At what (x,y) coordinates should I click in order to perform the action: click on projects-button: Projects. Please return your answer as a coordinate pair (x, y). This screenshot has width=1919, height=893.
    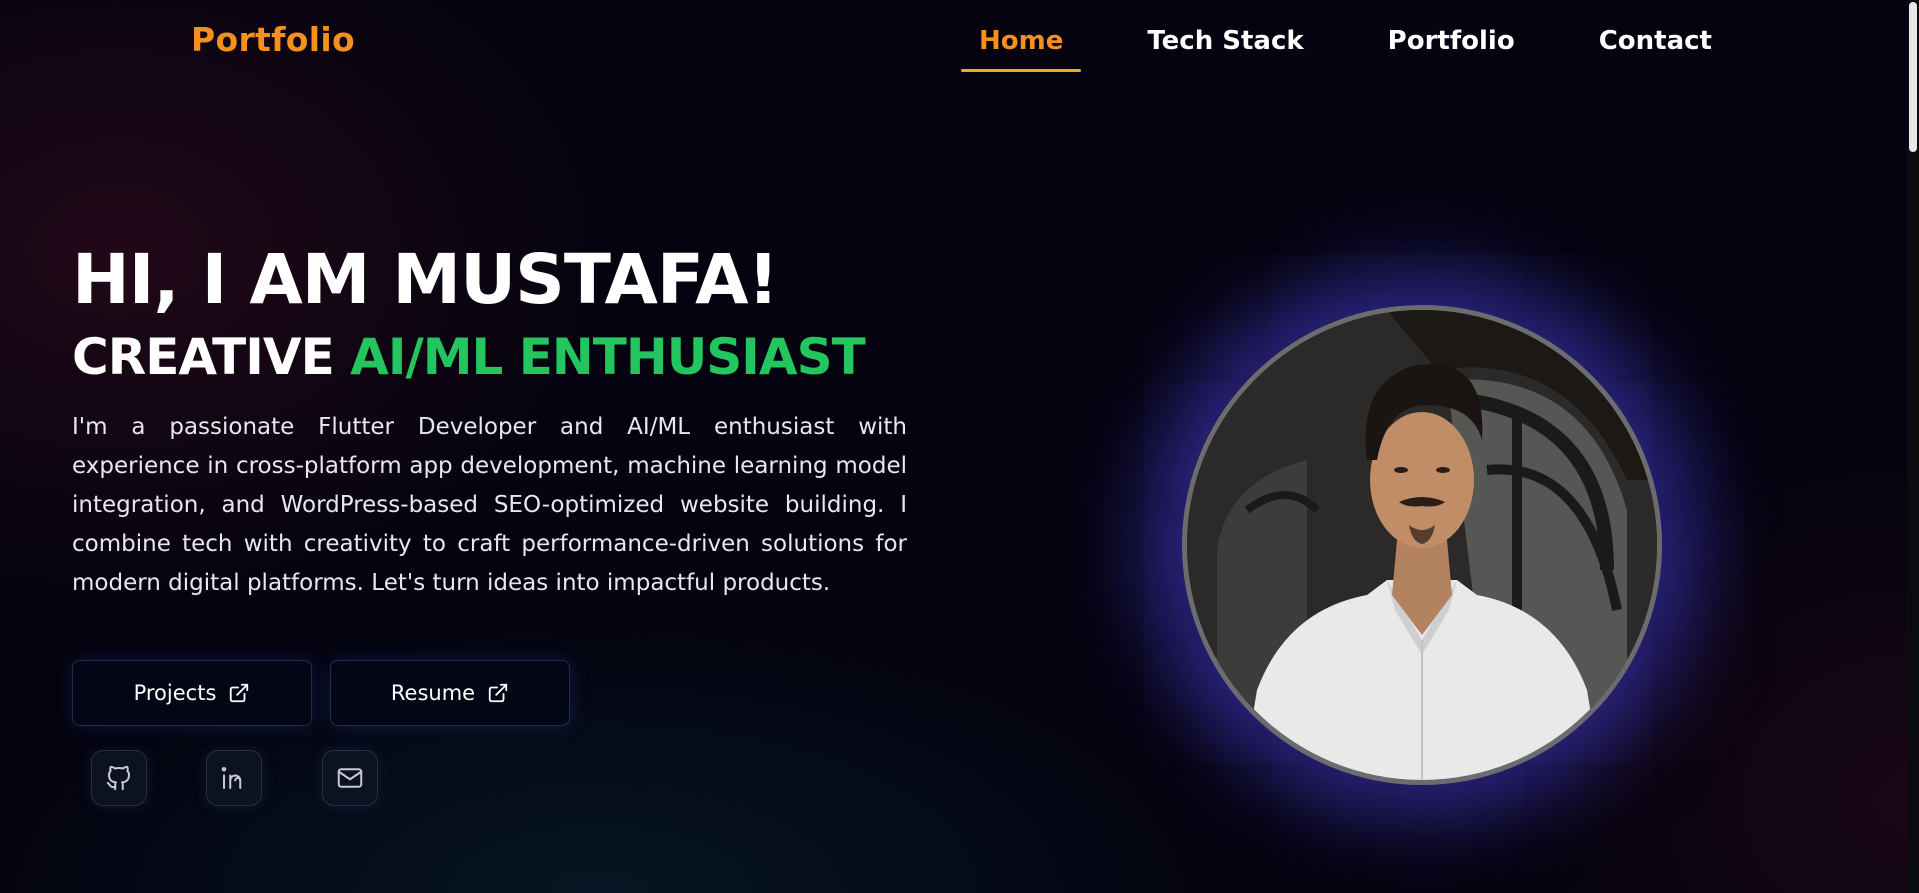
    Looking at the image, I should click on (192, 693).